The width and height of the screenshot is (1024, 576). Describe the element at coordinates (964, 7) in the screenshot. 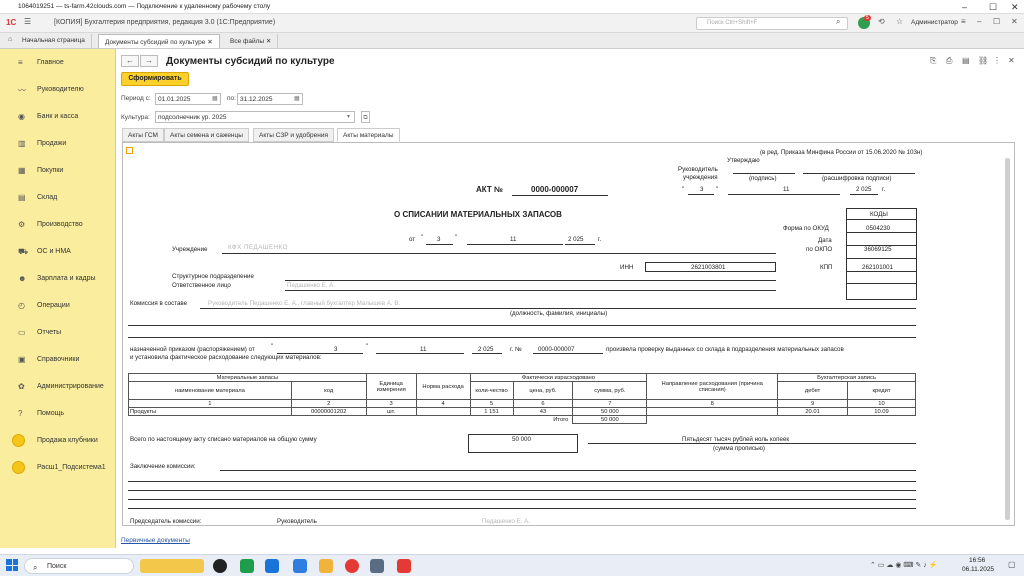

I see `rdp-minimize-button: –` at that location.